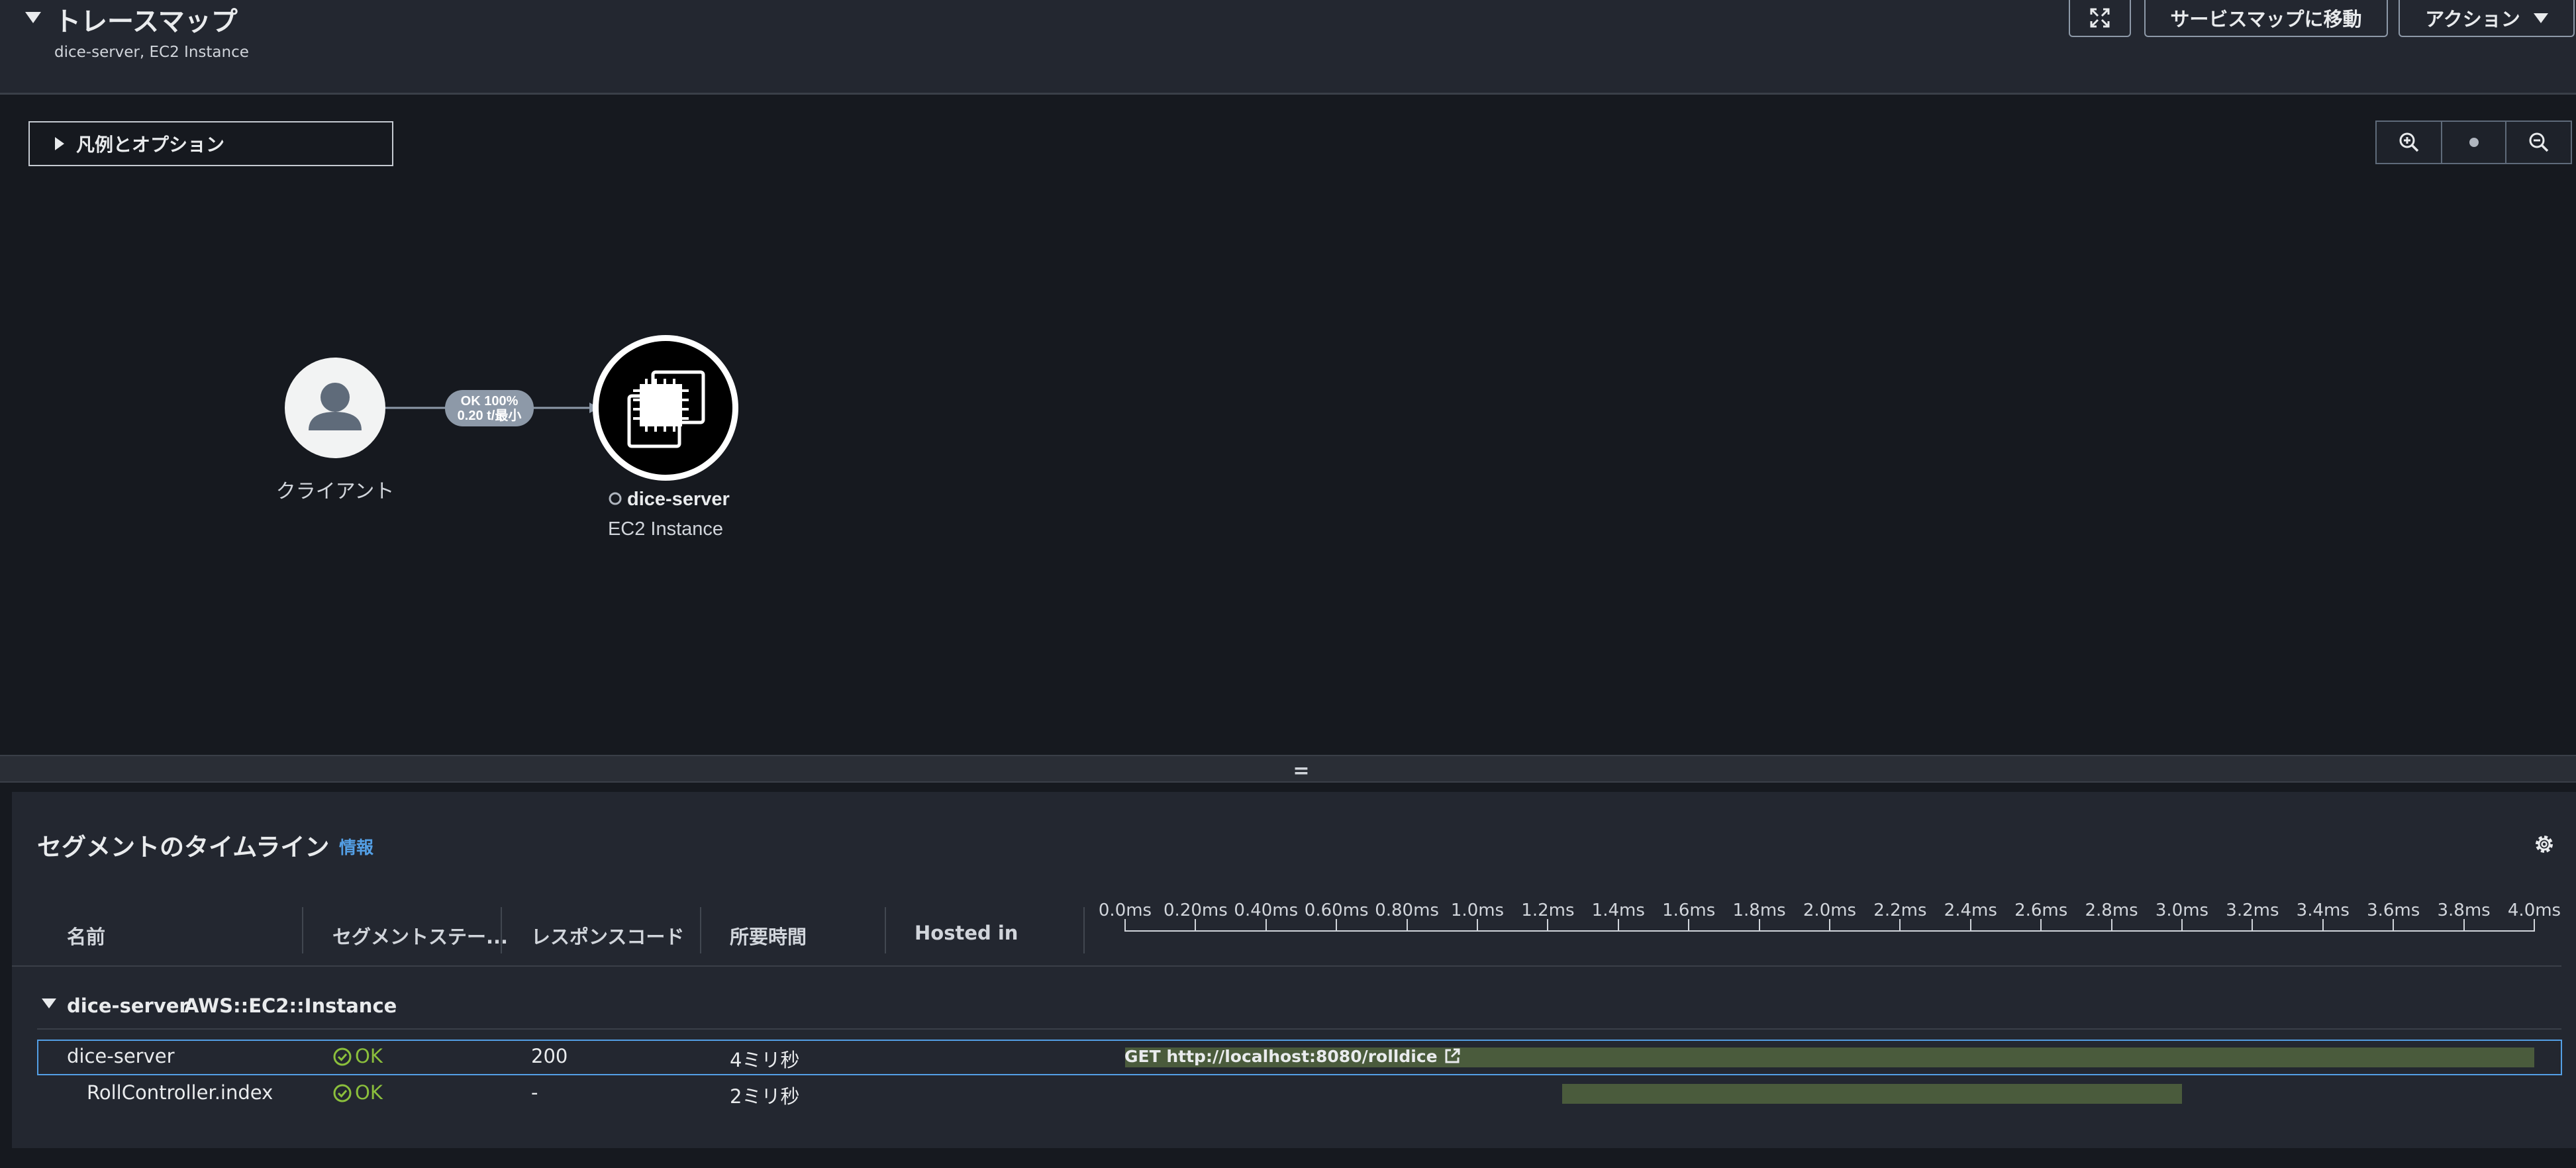 The width and height of the screenshot is (2576, 1168). Describe the element at coordinates (1477, 910) in the screenshot. I see `tick-label: 1.0ms` at that location.